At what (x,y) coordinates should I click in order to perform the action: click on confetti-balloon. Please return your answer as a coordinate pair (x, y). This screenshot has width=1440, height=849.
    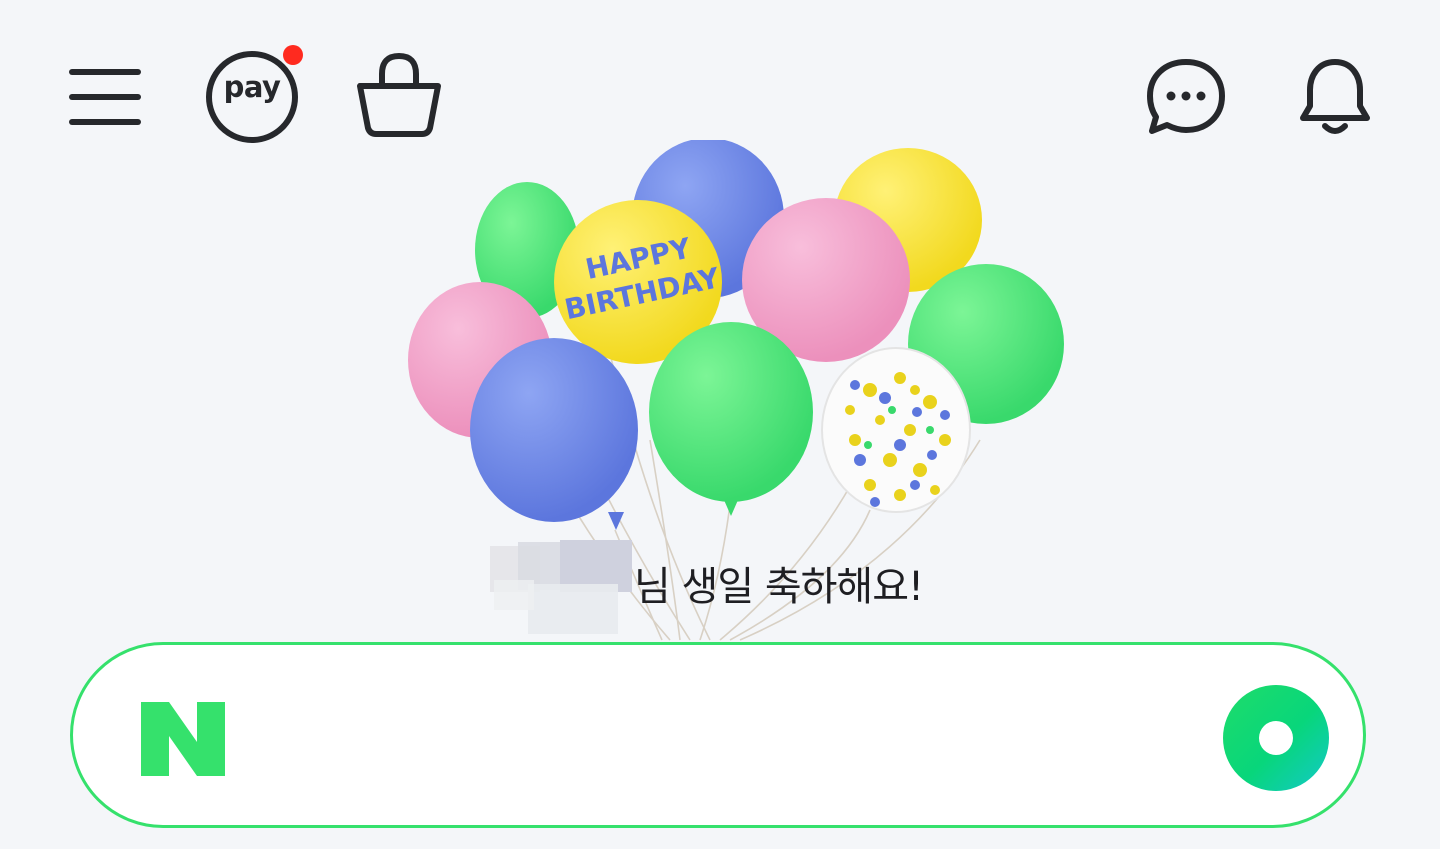
    Looking at the image, I should click on (896, 430).